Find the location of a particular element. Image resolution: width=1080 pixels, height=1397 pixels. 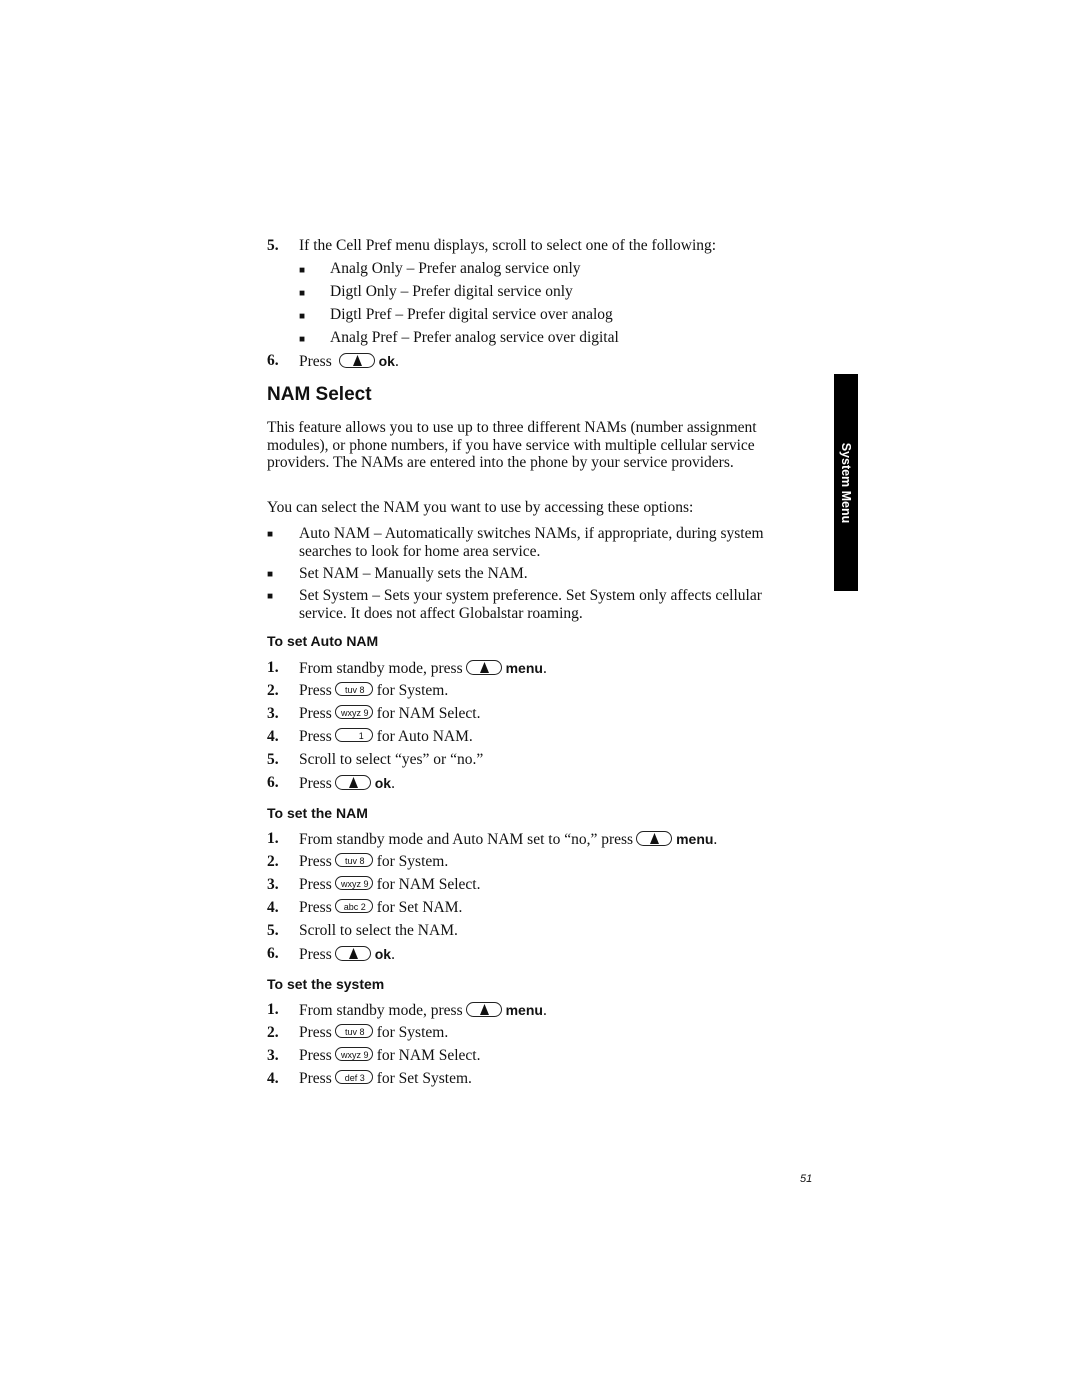

subheading-set-nam: To set the NAM is located at coordinates (317, 813).